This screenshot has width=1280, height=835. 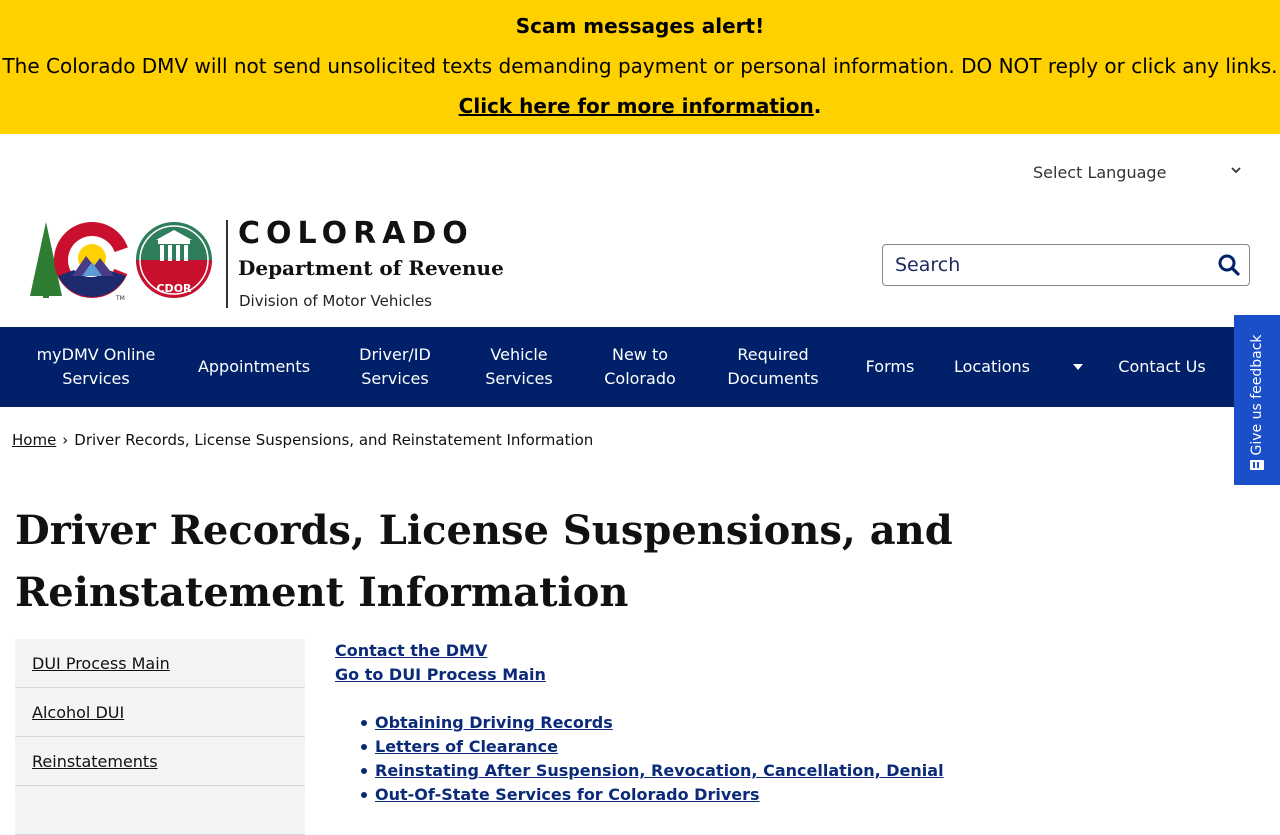 What do you see at coordinates (1078, 367) in the screenshot?
I see `caret-down-icon` at bounding box center [1078, 367].